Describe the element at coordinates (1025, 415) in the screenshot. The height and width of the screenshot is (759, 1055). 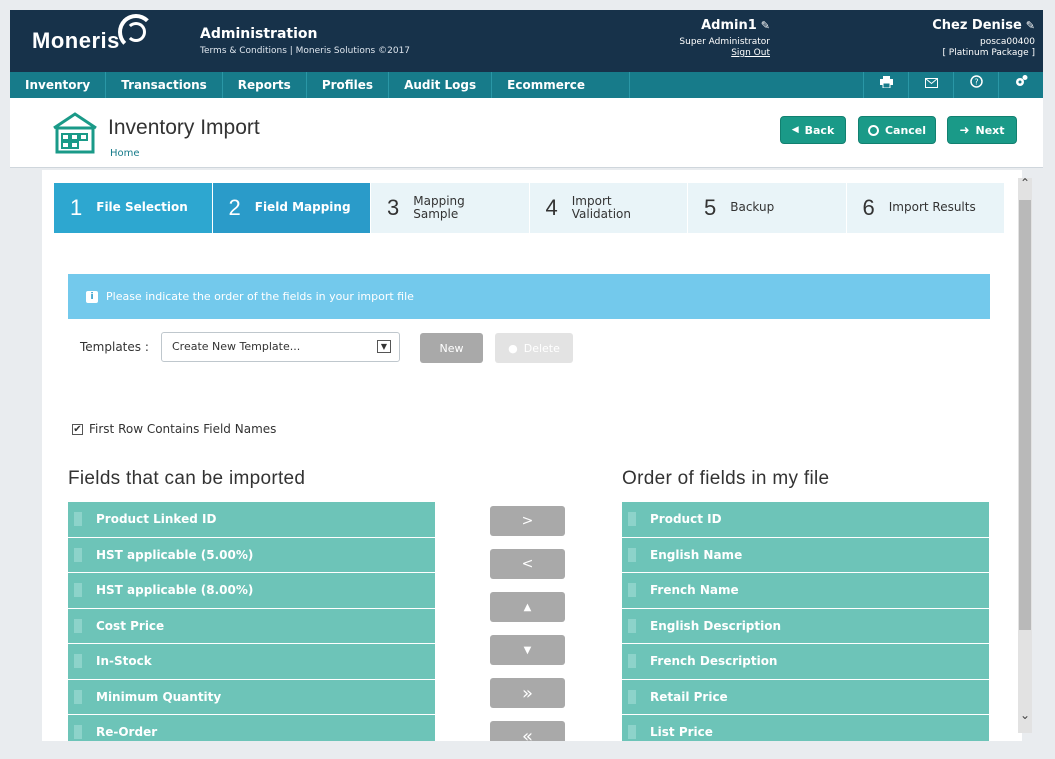
I see `scrollbar-thumb` at that location.